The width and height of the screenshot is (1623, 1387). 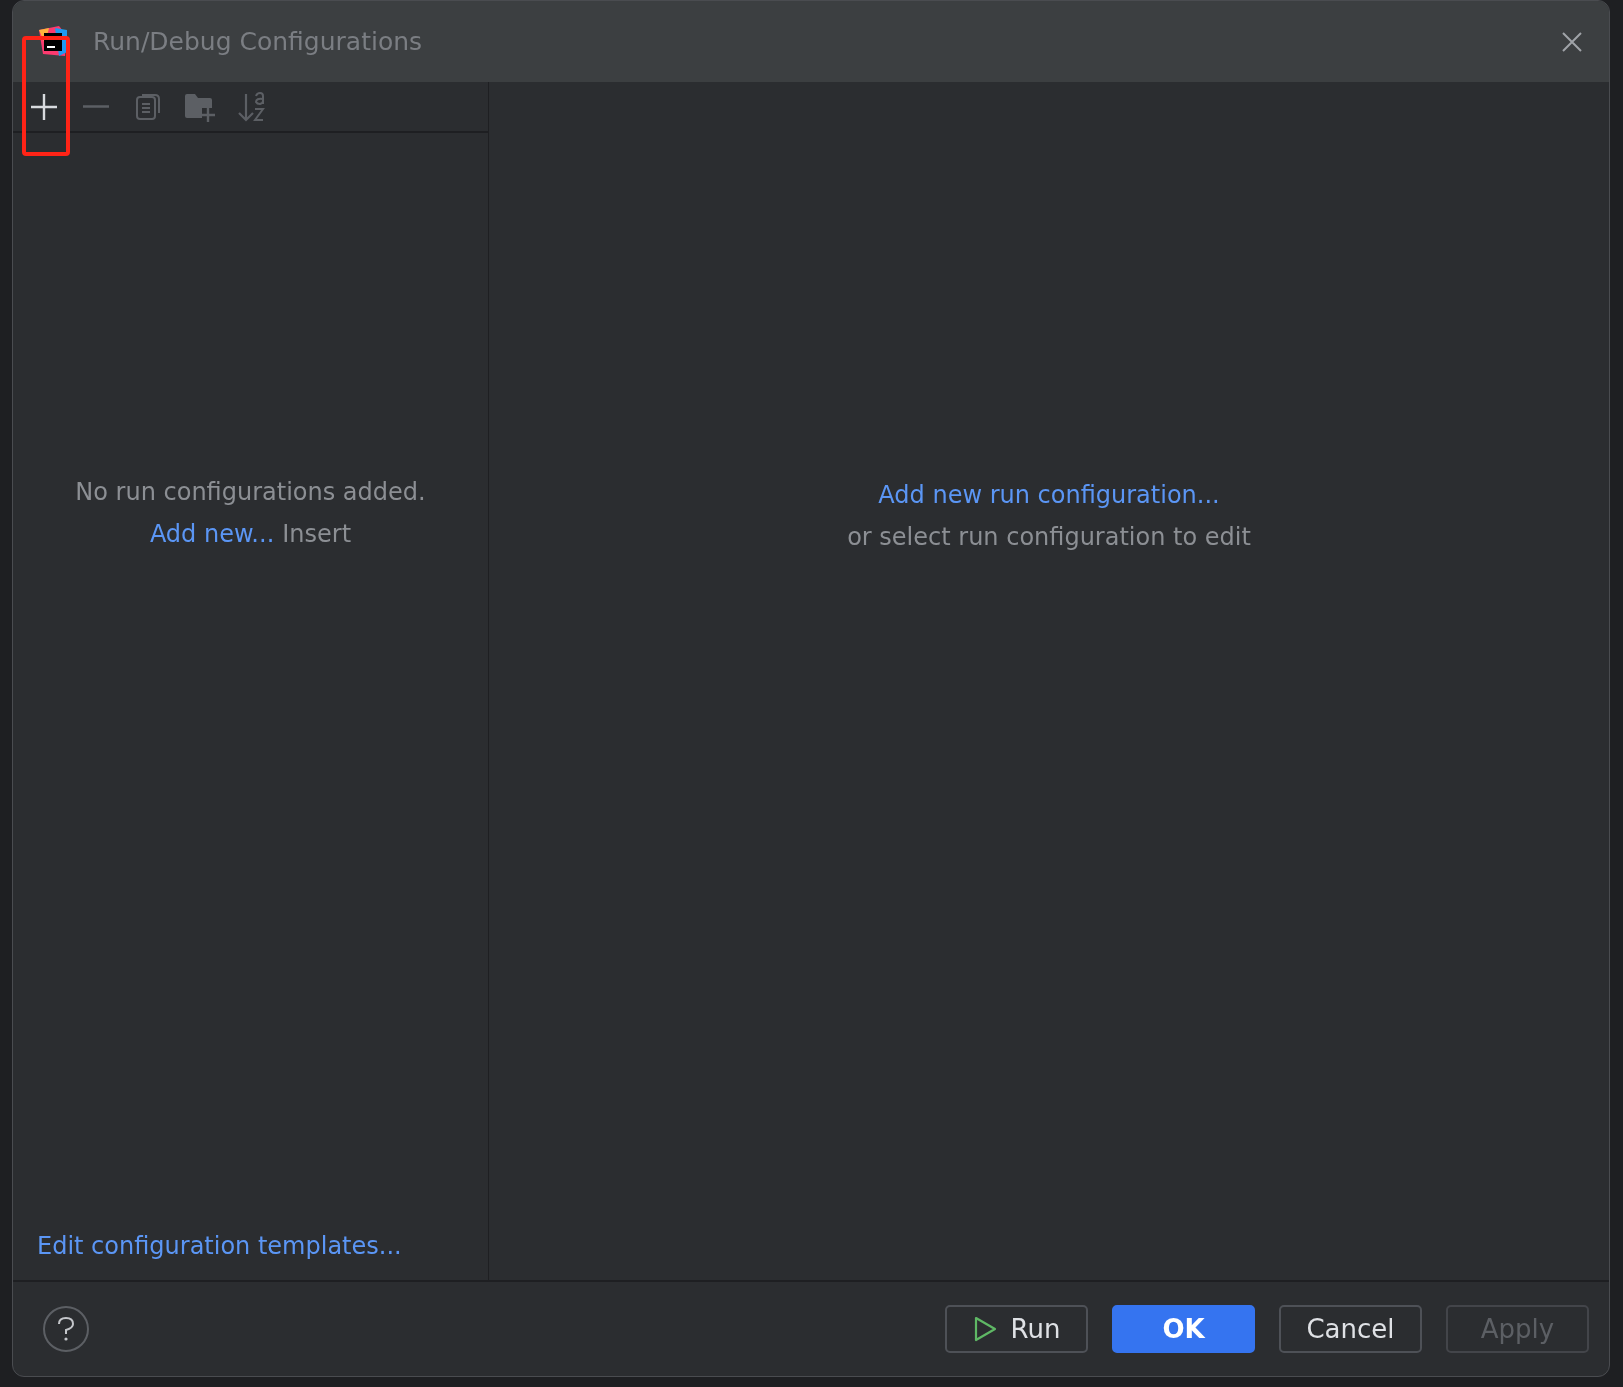 What do you see at coordinates (96, 106) in the screenshot?
I see `minus-icon` at bounding box center [96, 106].